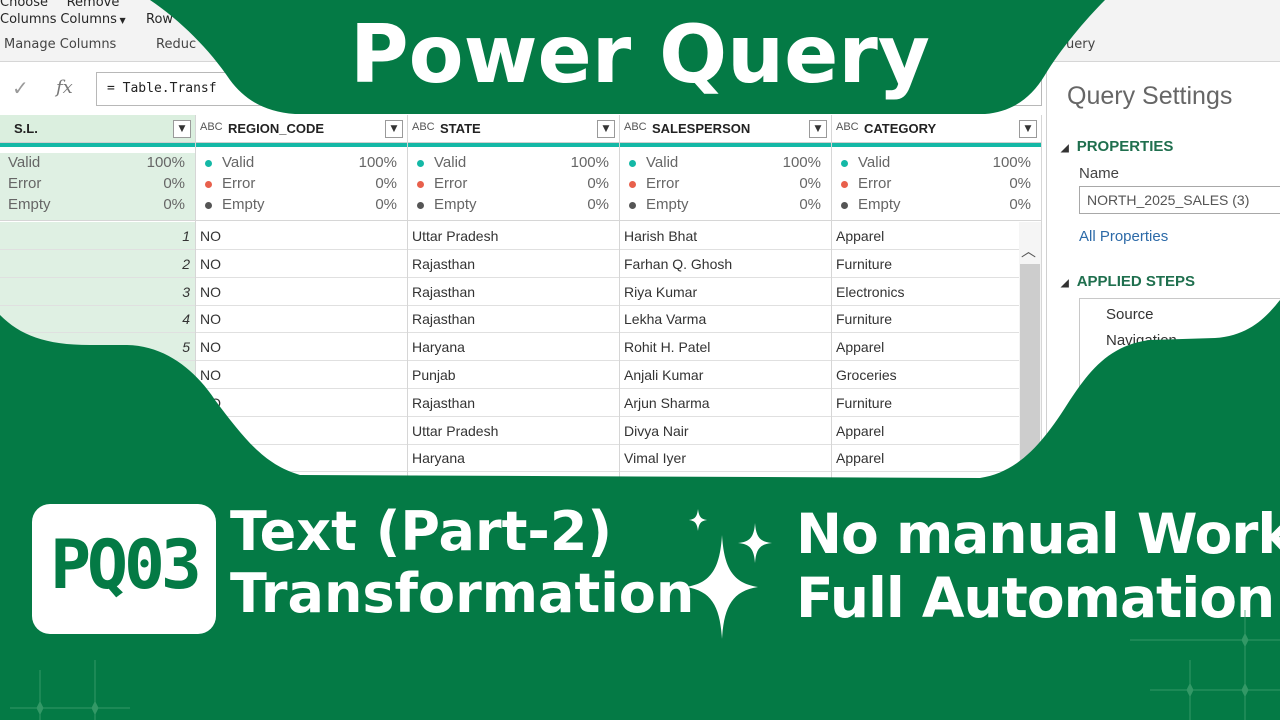  I want to click on decorative-sparkles-right, so click(1205, 665).